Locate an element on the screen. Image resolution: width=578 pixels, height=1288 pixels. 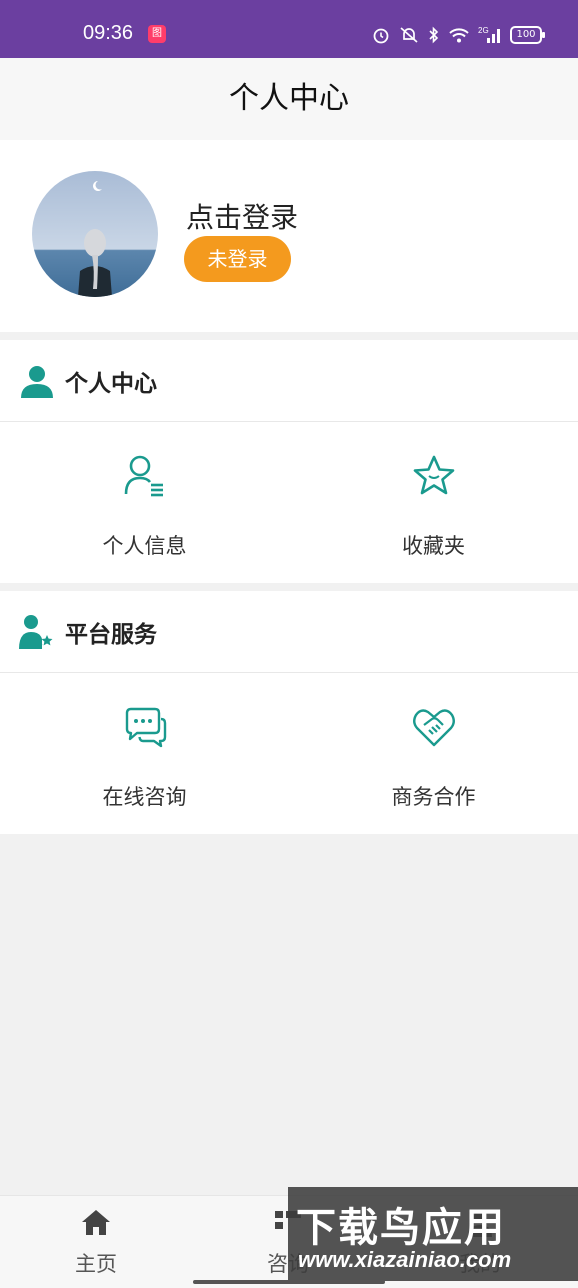
person-icon is located at coordinates (37, 382).